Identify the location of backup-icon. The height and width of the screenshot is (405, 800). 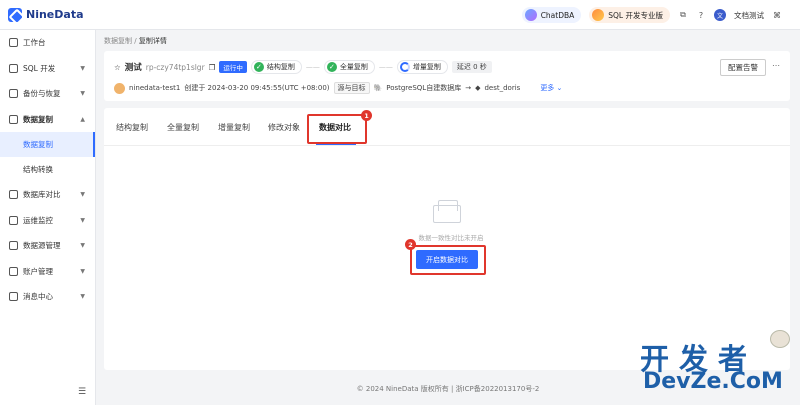
(13, 94).